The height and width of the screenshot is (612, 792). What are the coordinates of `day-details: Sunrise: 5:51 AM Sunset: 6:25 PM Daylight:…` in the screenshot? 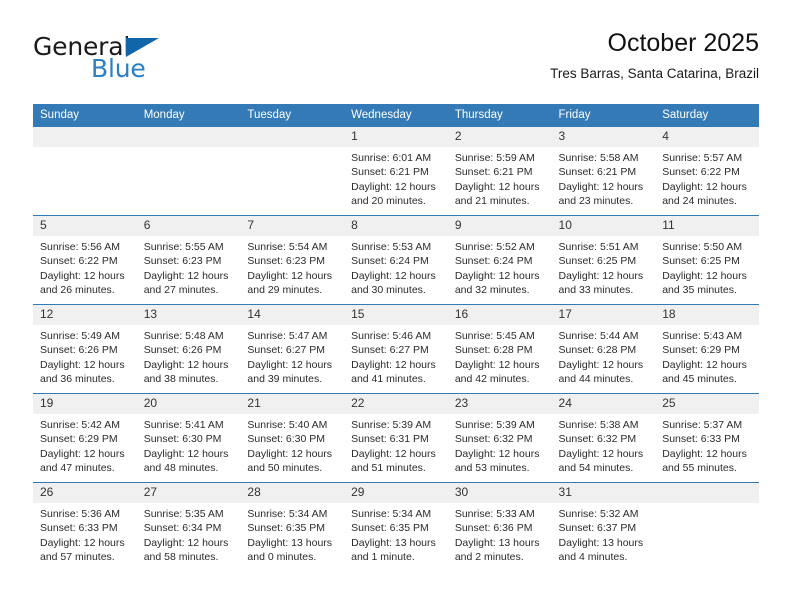 It's located at (604, 266).